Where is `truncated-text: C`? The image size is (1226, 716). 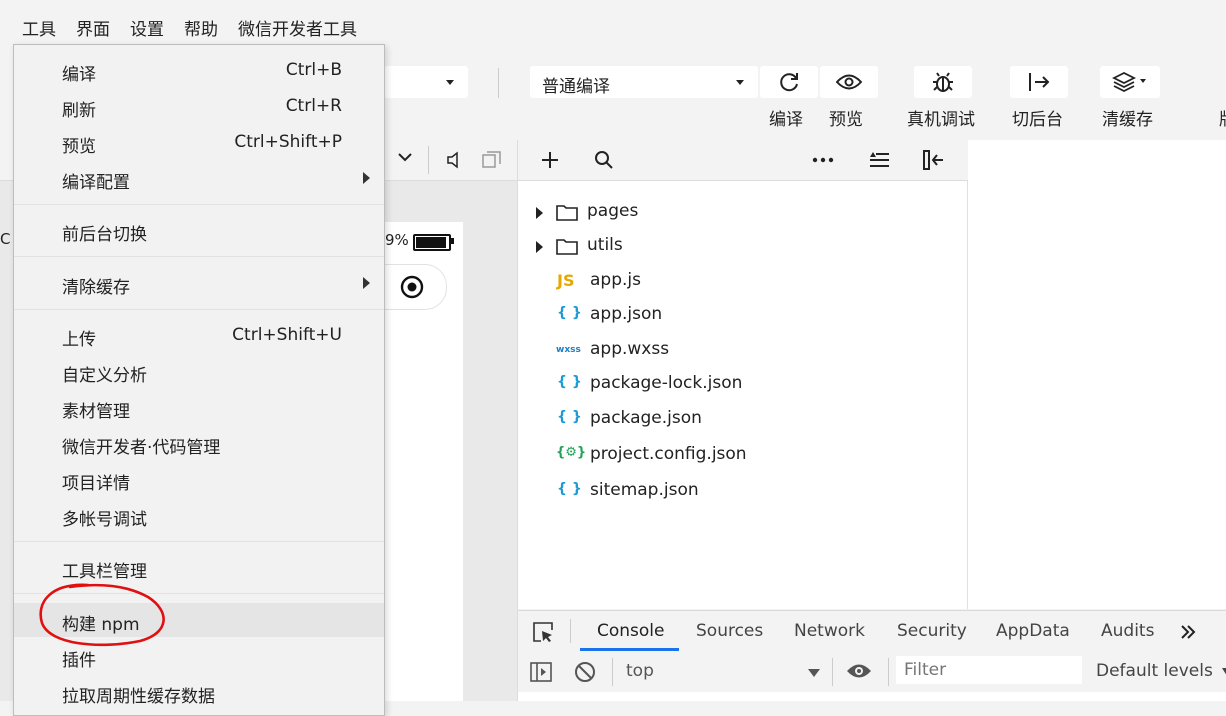
truncated-text: C is located at coordinates (5, 239).